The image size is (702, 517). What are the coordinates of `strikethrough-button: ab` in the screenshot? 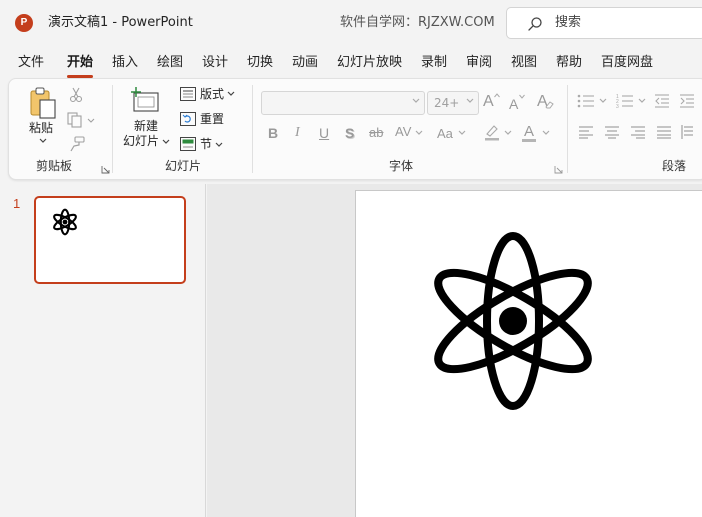 It's located at (376, 133).